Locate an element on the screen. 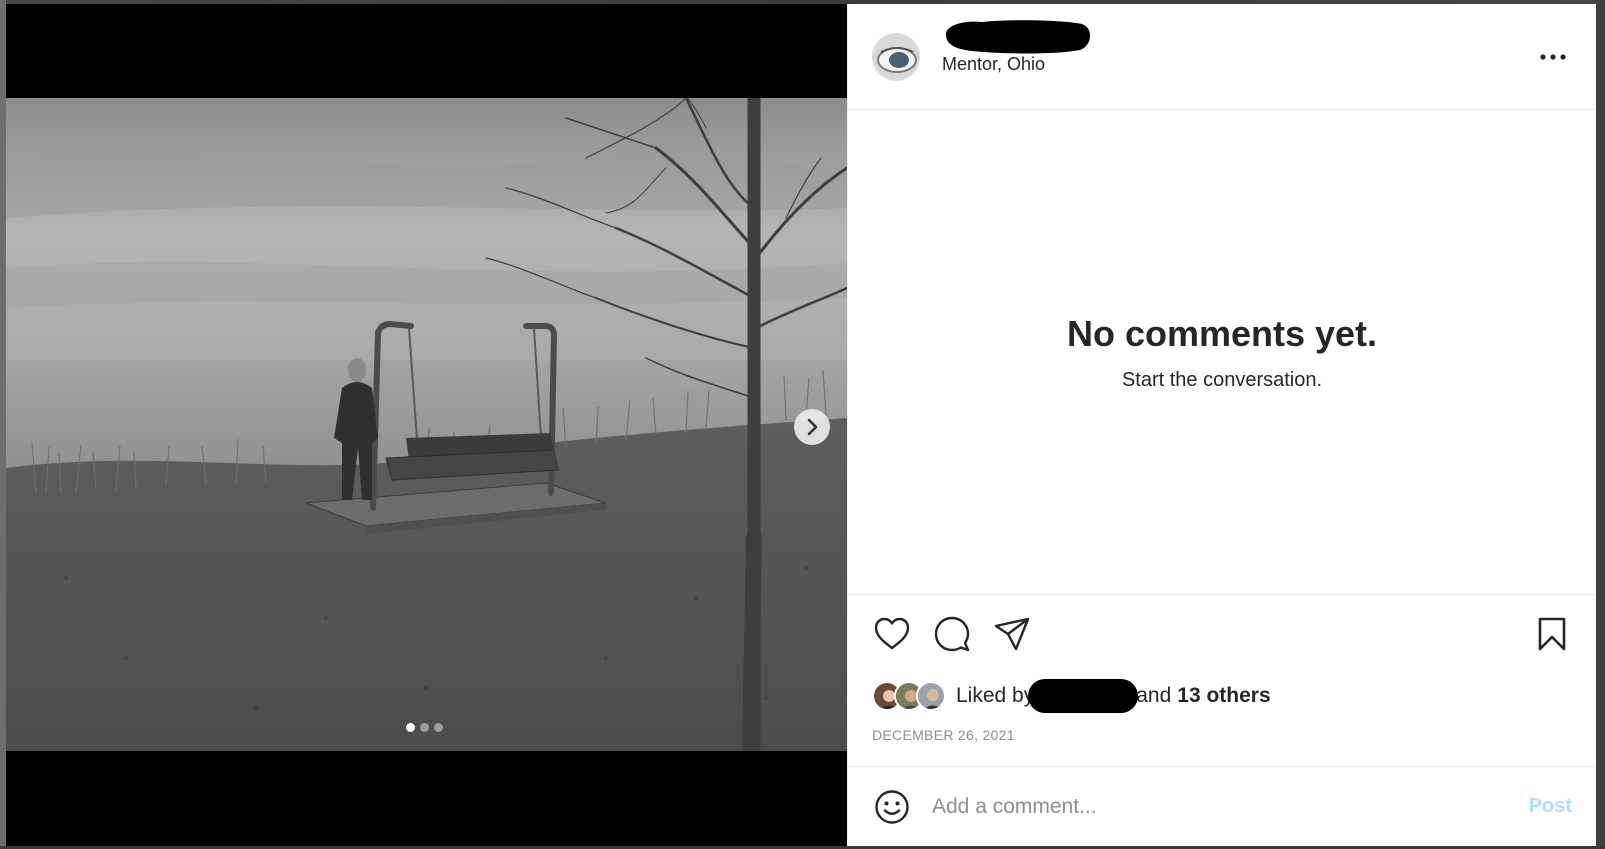 Image resolution: width=1605 pixels, height=849 pixels. empty-comments-title: No comments yet. is located at coordinates (1222, 333).